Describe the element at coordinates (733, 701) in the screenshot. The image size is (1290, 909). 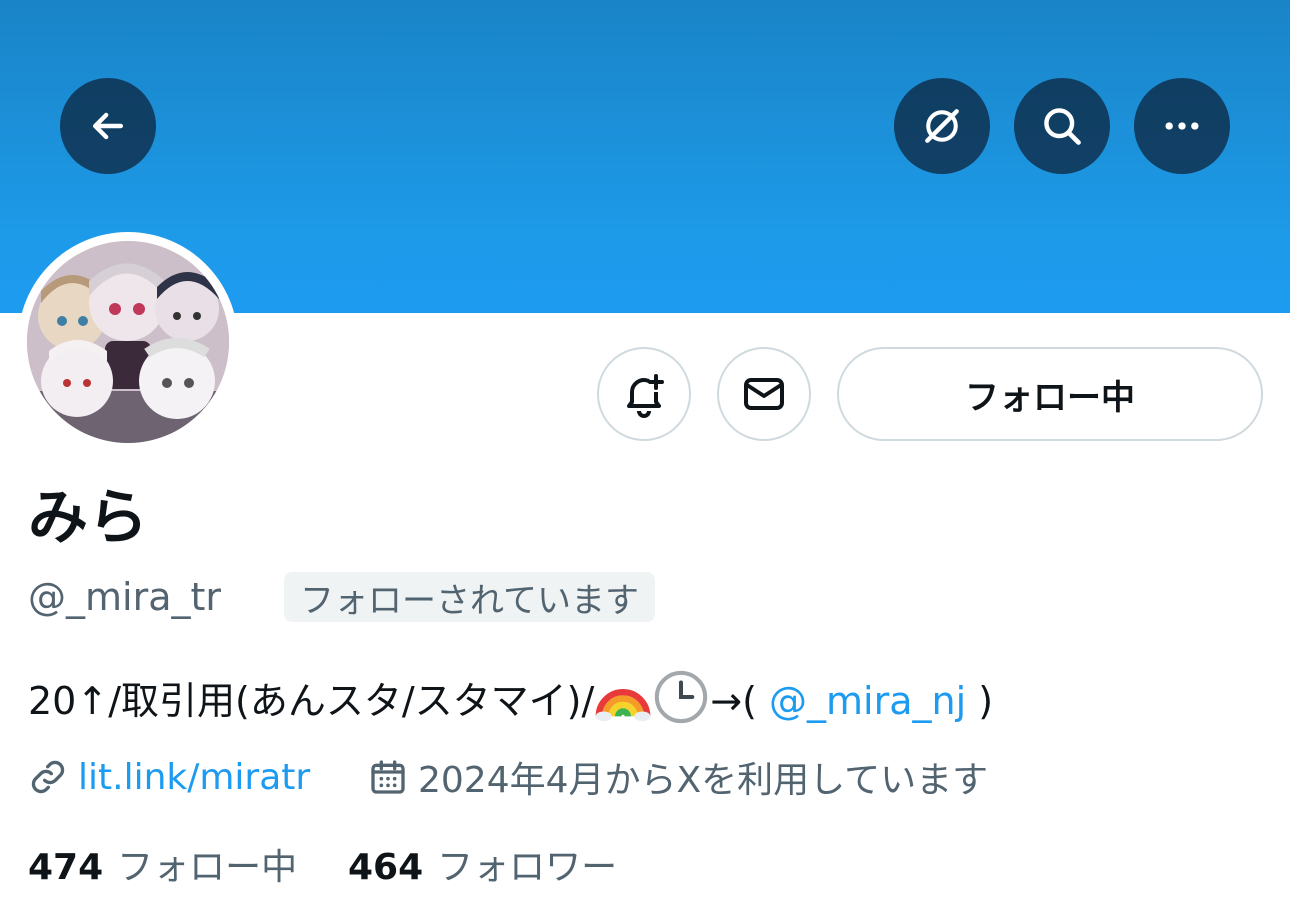
I see `bio-arrow: →(` at that location.